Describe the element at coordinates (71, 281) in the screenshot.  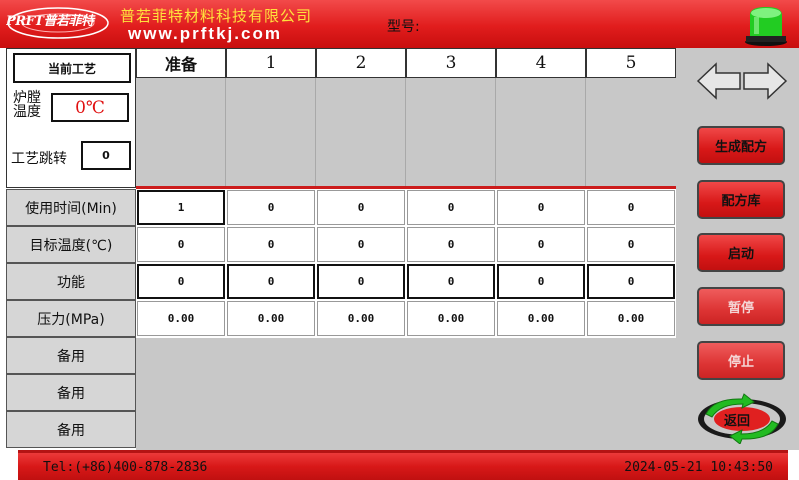
I see `row-label: 功能` at that location.